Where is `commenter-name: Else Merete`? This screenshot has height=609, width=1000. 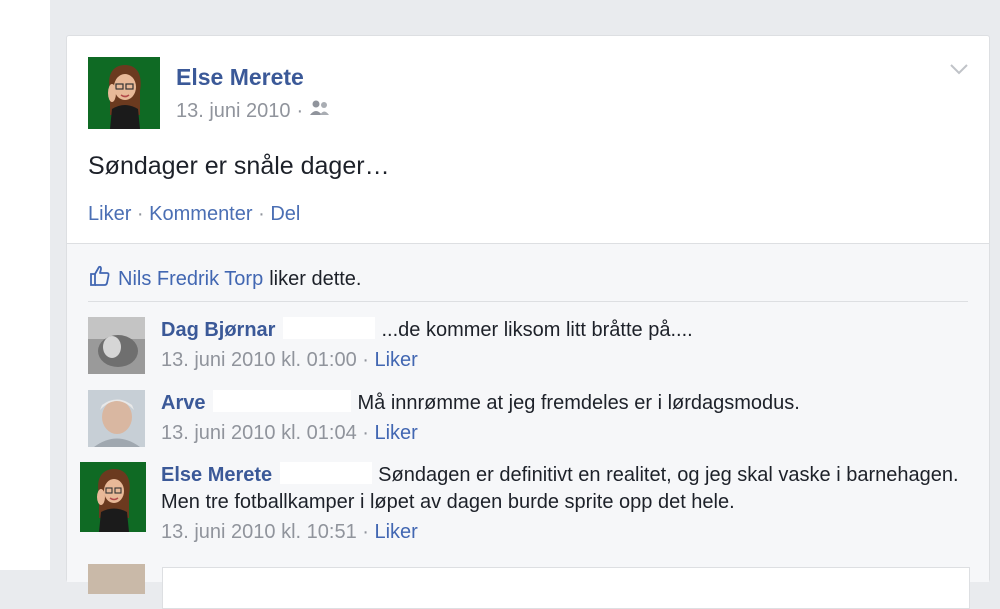
commenter-name: Else Merete is located at coordinates (216, 475).